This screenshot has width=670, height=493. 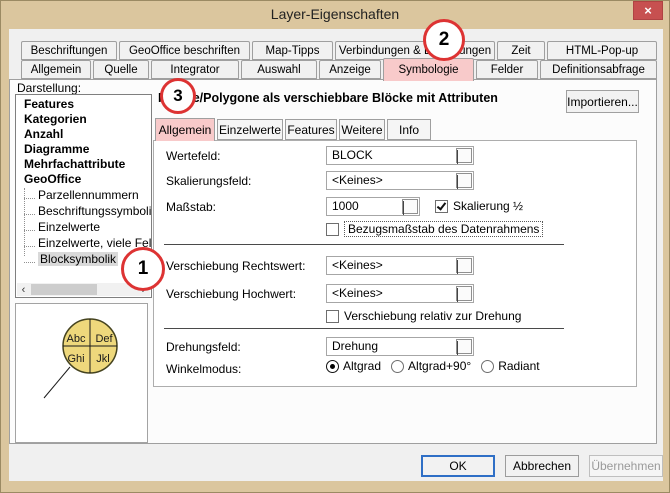 I want to click on drehungsfeld-dropdown: Drehung, so click(x=400, y=346).